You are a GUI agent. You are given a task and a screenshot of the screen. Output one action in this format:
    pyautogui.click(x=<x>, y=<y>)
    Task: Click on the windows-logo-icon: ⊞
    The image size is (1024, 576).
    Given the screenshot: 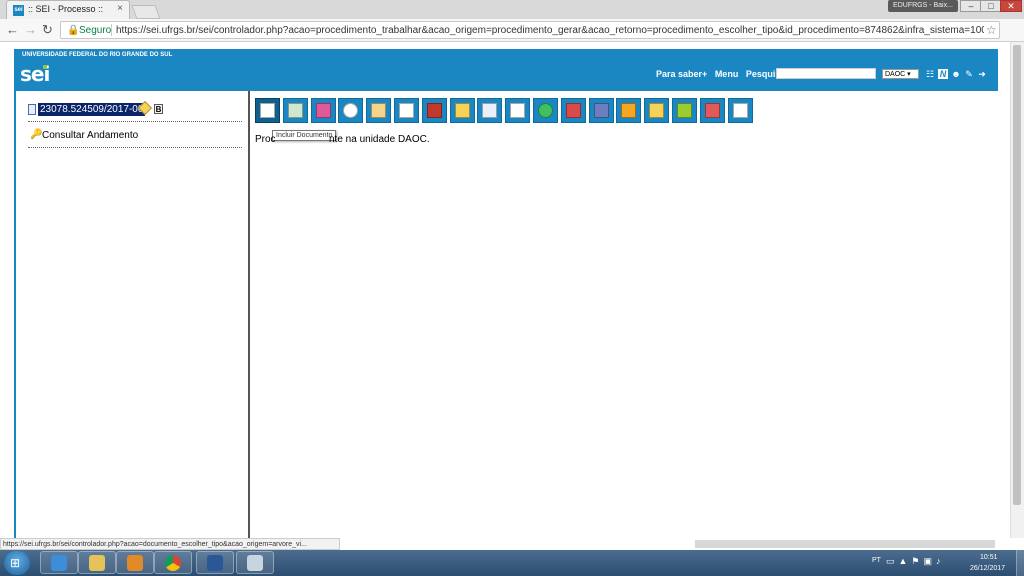 What is the action you would take?
    pyautogui.click(x=15, y=563)
    